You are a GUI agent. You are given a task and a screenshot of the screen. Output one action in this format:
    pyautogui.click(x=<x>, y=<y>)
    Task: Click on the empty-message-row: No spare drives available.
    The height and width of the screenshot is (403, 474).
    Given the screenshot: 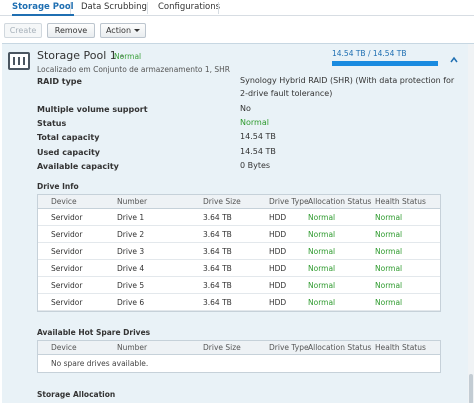 What is the action you would take?
    pyautogui.click(x=239, y=363)
    